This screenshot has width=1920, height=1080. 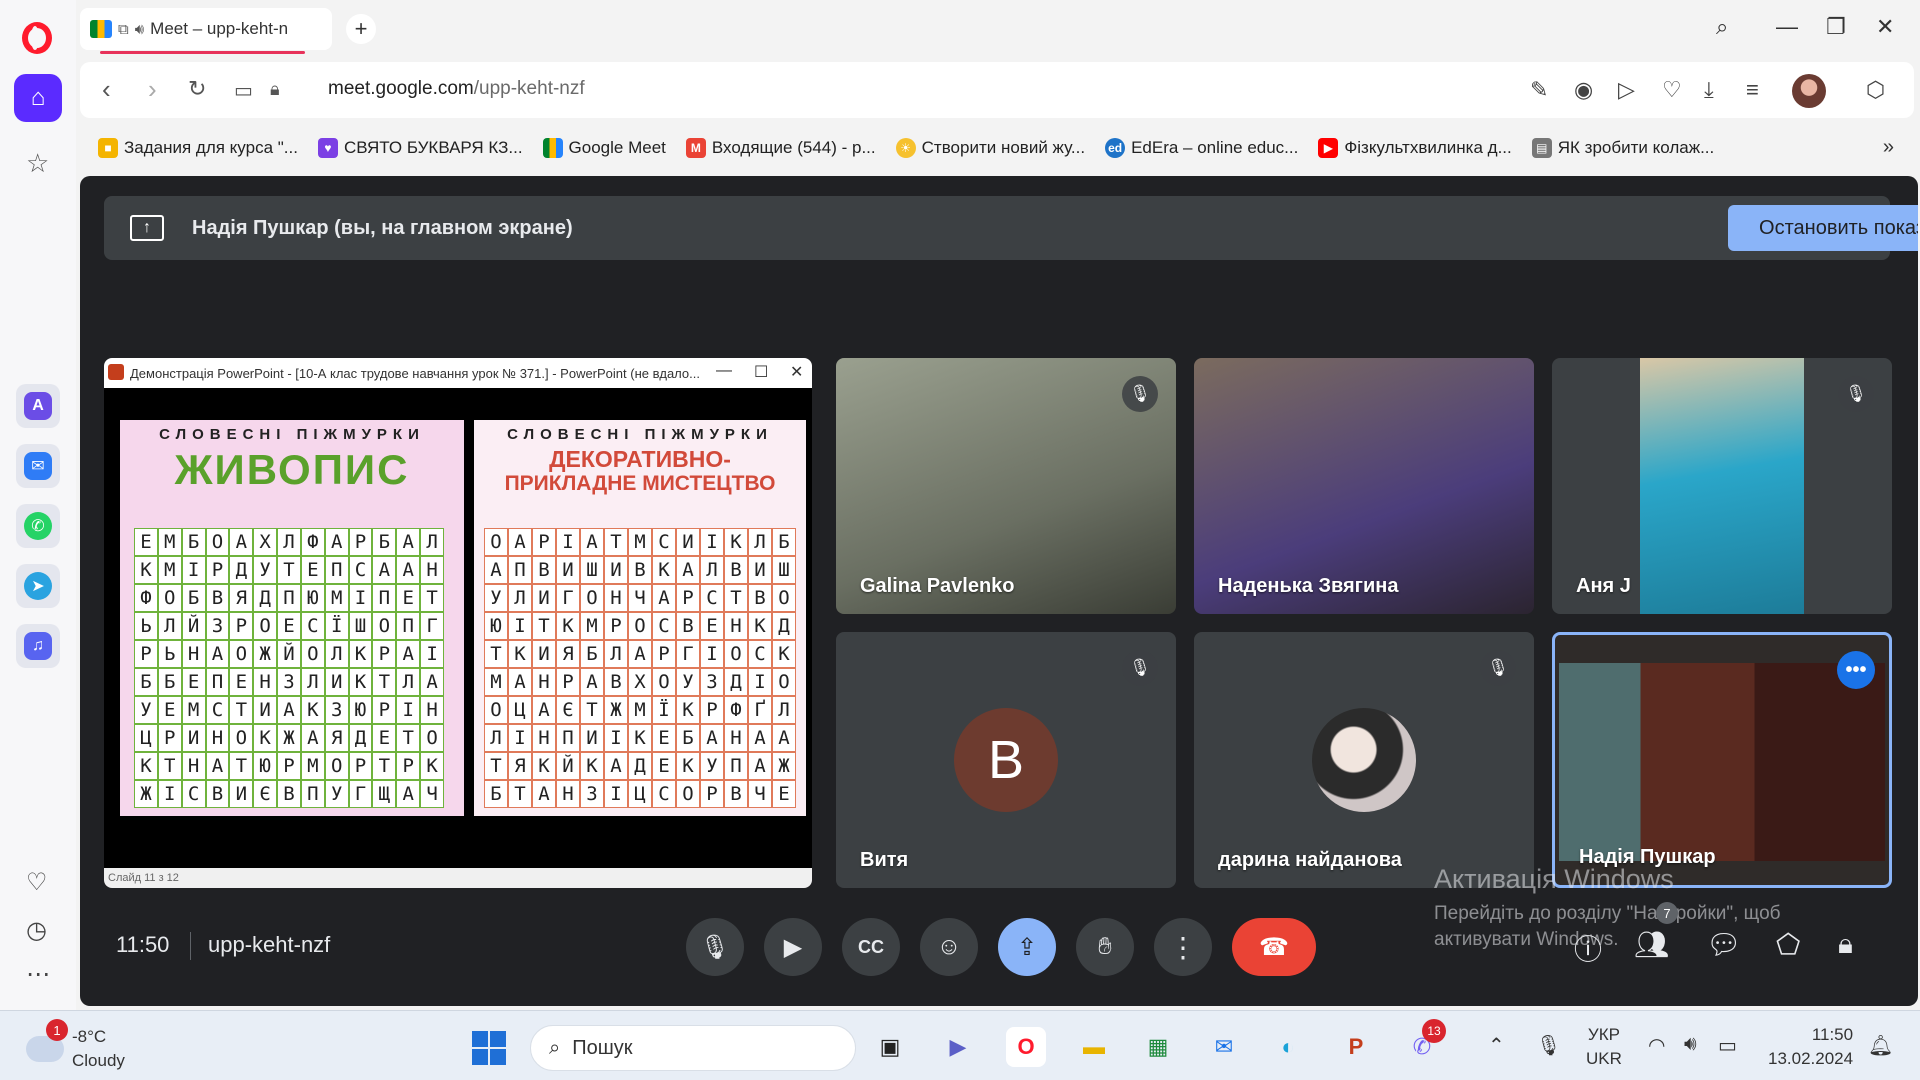 What do you see at coordinates (1588, 948) in the screenshot?
I see `info-icon: ⓘ` at bounding box center [1588, 948].